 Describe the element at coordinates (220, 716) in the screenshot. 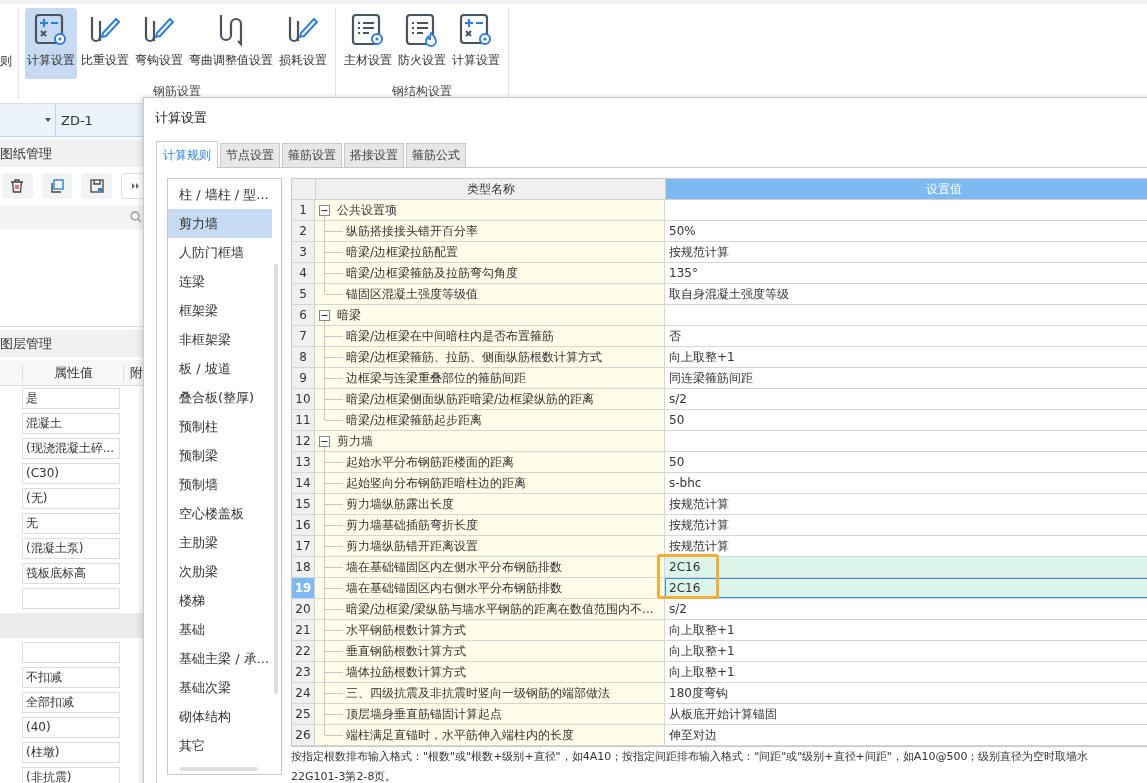

I see `category-item: 砌体结构` at that location.